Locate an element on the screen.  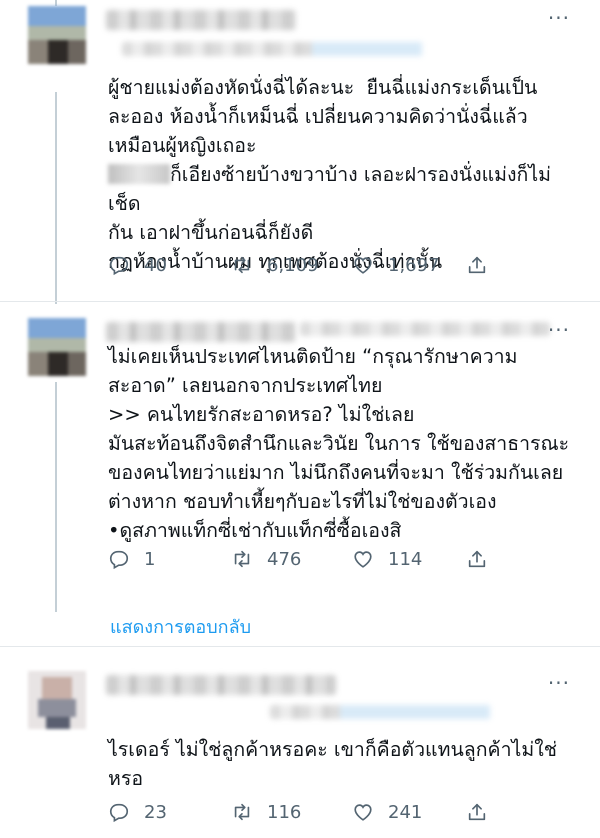
reply-button: 1 is located at coordinates (131, 559).